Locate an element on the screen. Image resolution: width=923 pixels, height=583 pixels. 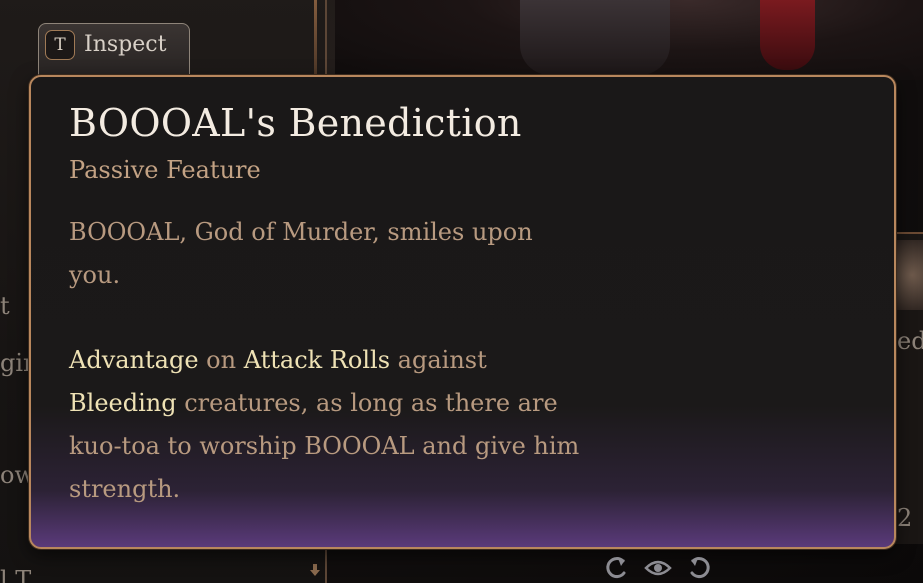
inspect-button: T Inspect is located at coordinates (114, 53).